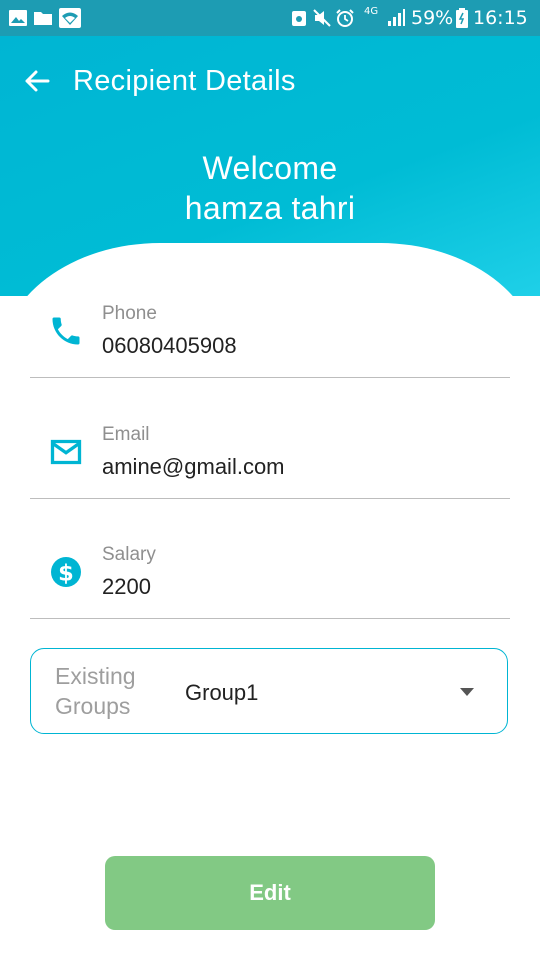 This screenshot has width=540, height=960. What do you see at coordinates (270, 559) in the screenshot?
I see `salary-field: $ Salary` at bounding box center [270, 559].